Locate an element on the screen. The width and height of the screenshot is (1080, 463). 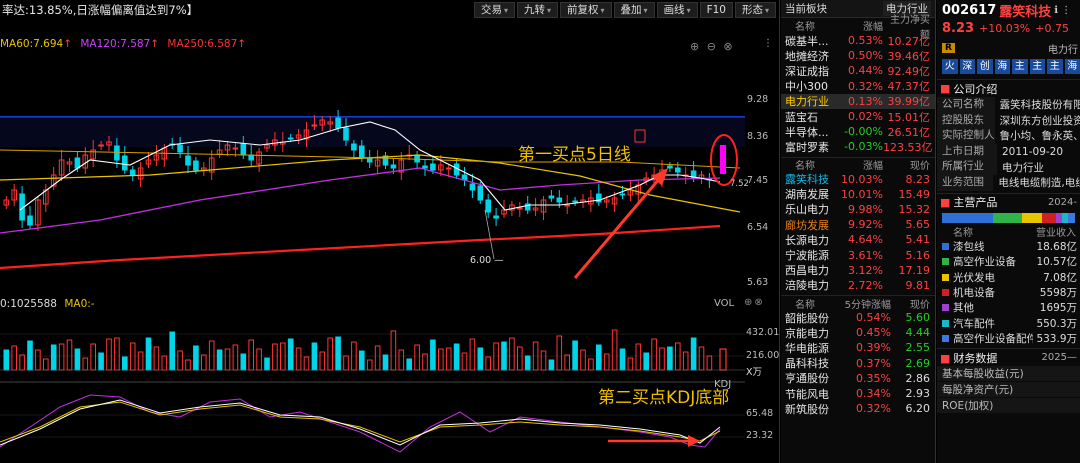
item-value: 17.19 is located at coordinates (914, 270).